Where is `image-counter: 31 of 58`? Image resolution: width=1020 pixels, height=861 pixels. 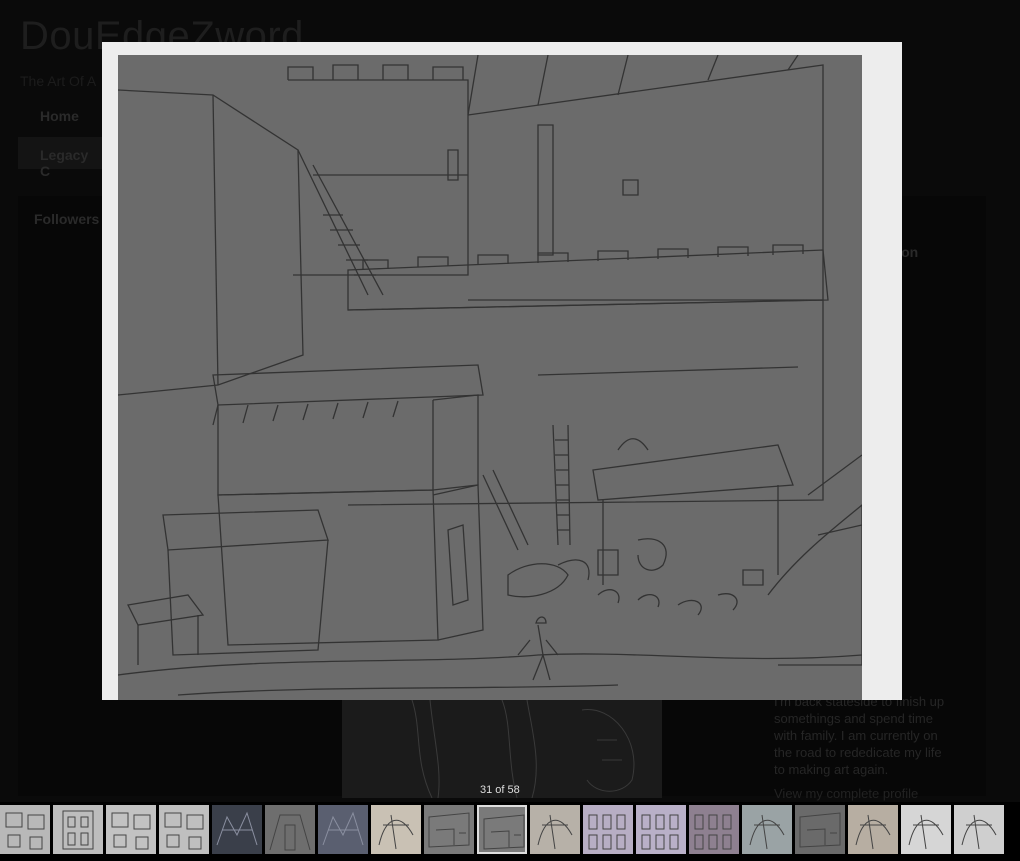
image-counter: 31 of 58 is located at coordinates (500, 790).